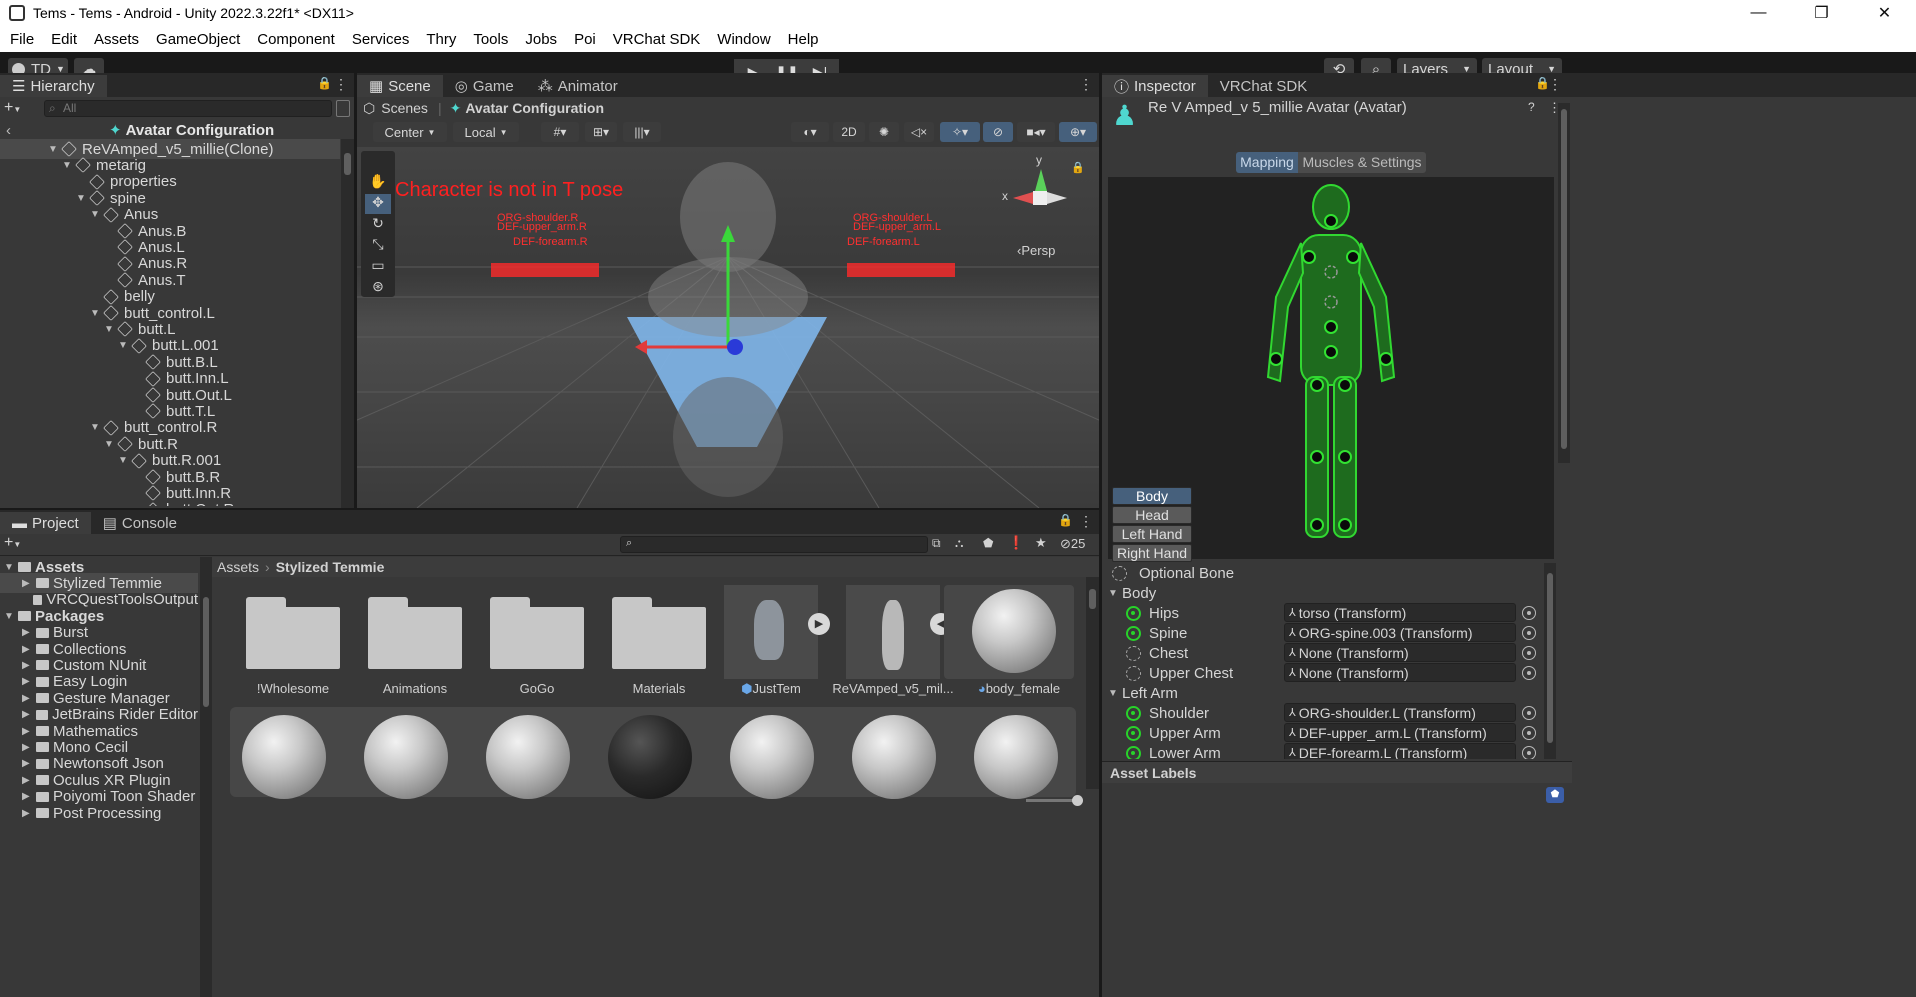 The width and height of the screenshot is (1916, 997). Describe the element at coordinates (884, 132) in the screenshot. I see `lighting-toggle: ✺` at that location.